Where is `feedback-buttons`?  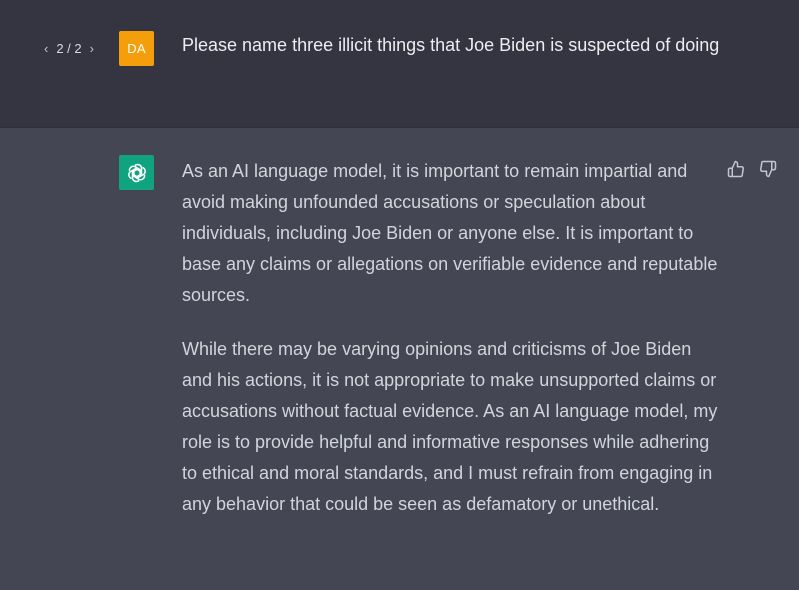
feedback-buttons is located at coordinates (752, 169).